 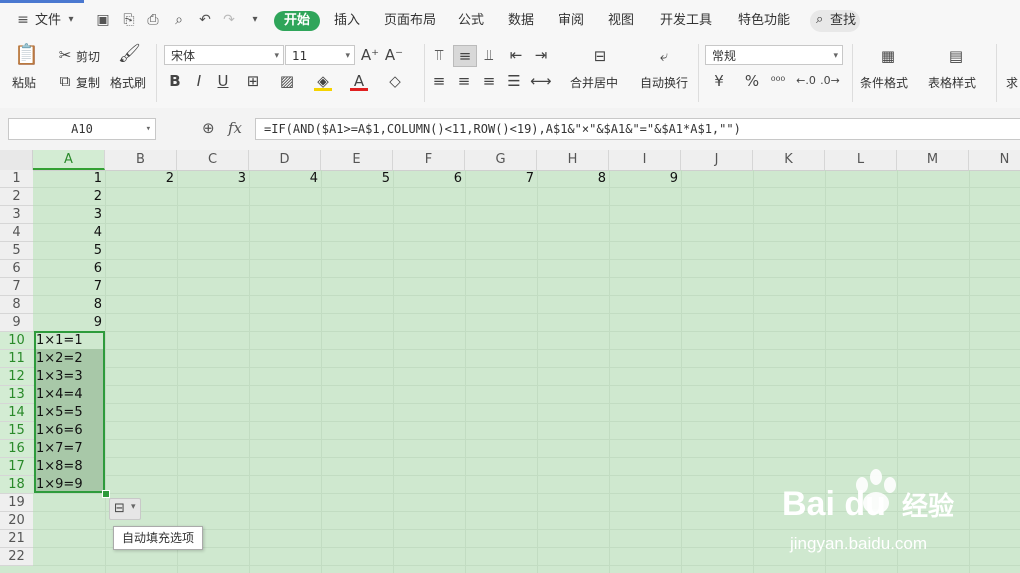 What do you see at coordinates (323, 81) in the screenshot?
I see `fill-color-icon: ◈` at bounding box center [323, 81].